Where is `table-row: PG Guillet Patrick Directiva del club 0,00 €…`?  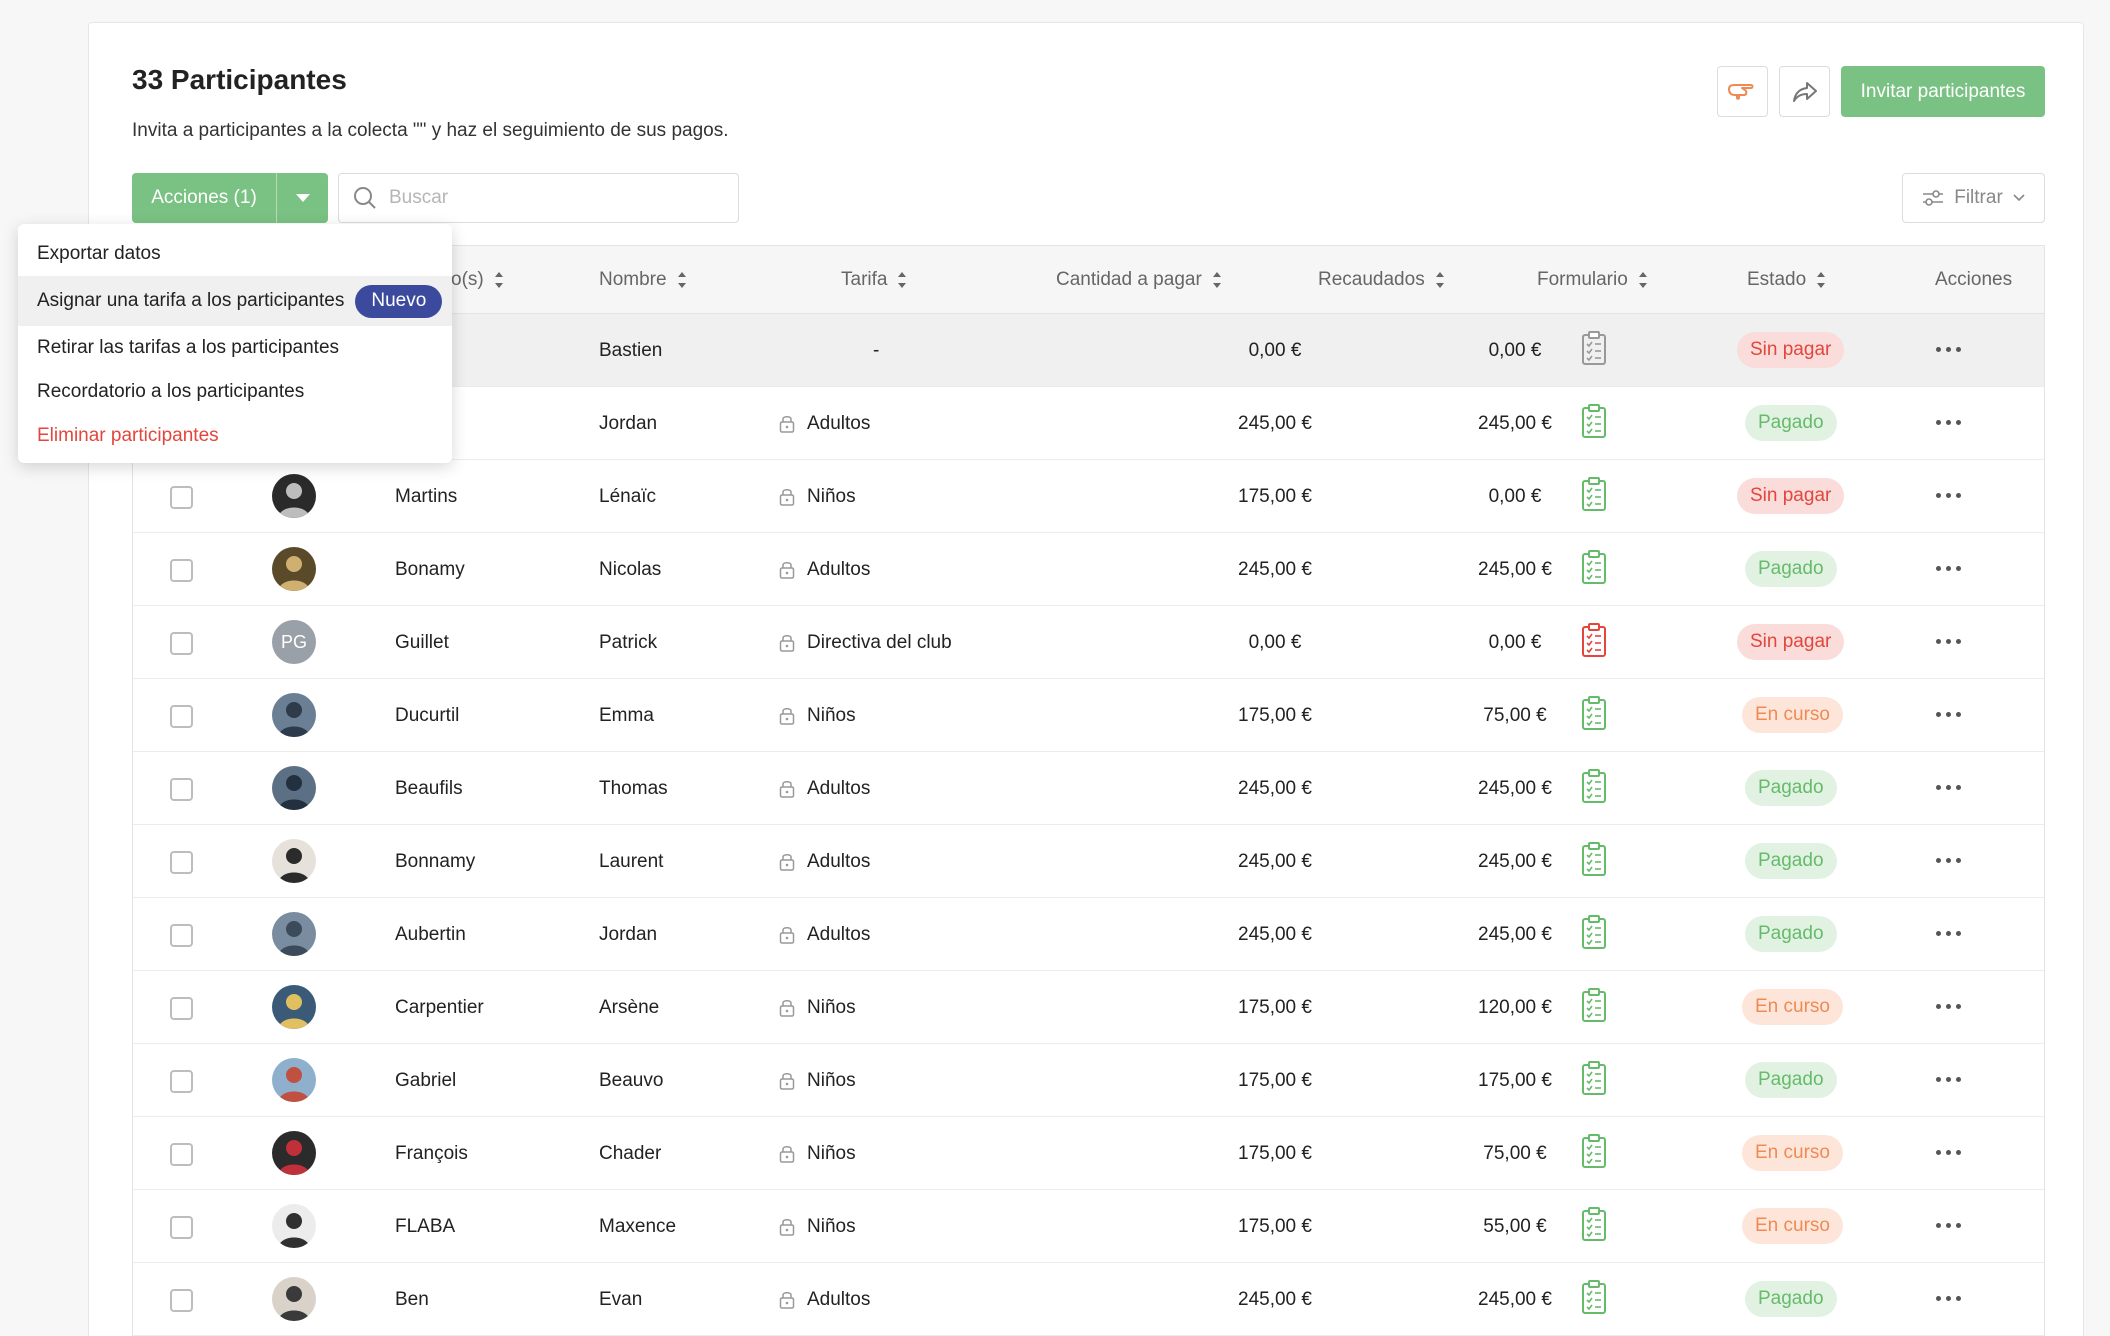 table-row: PG Guillet Patrick Directiva del club 0,00 €… is located at coordinates (1088, 642).